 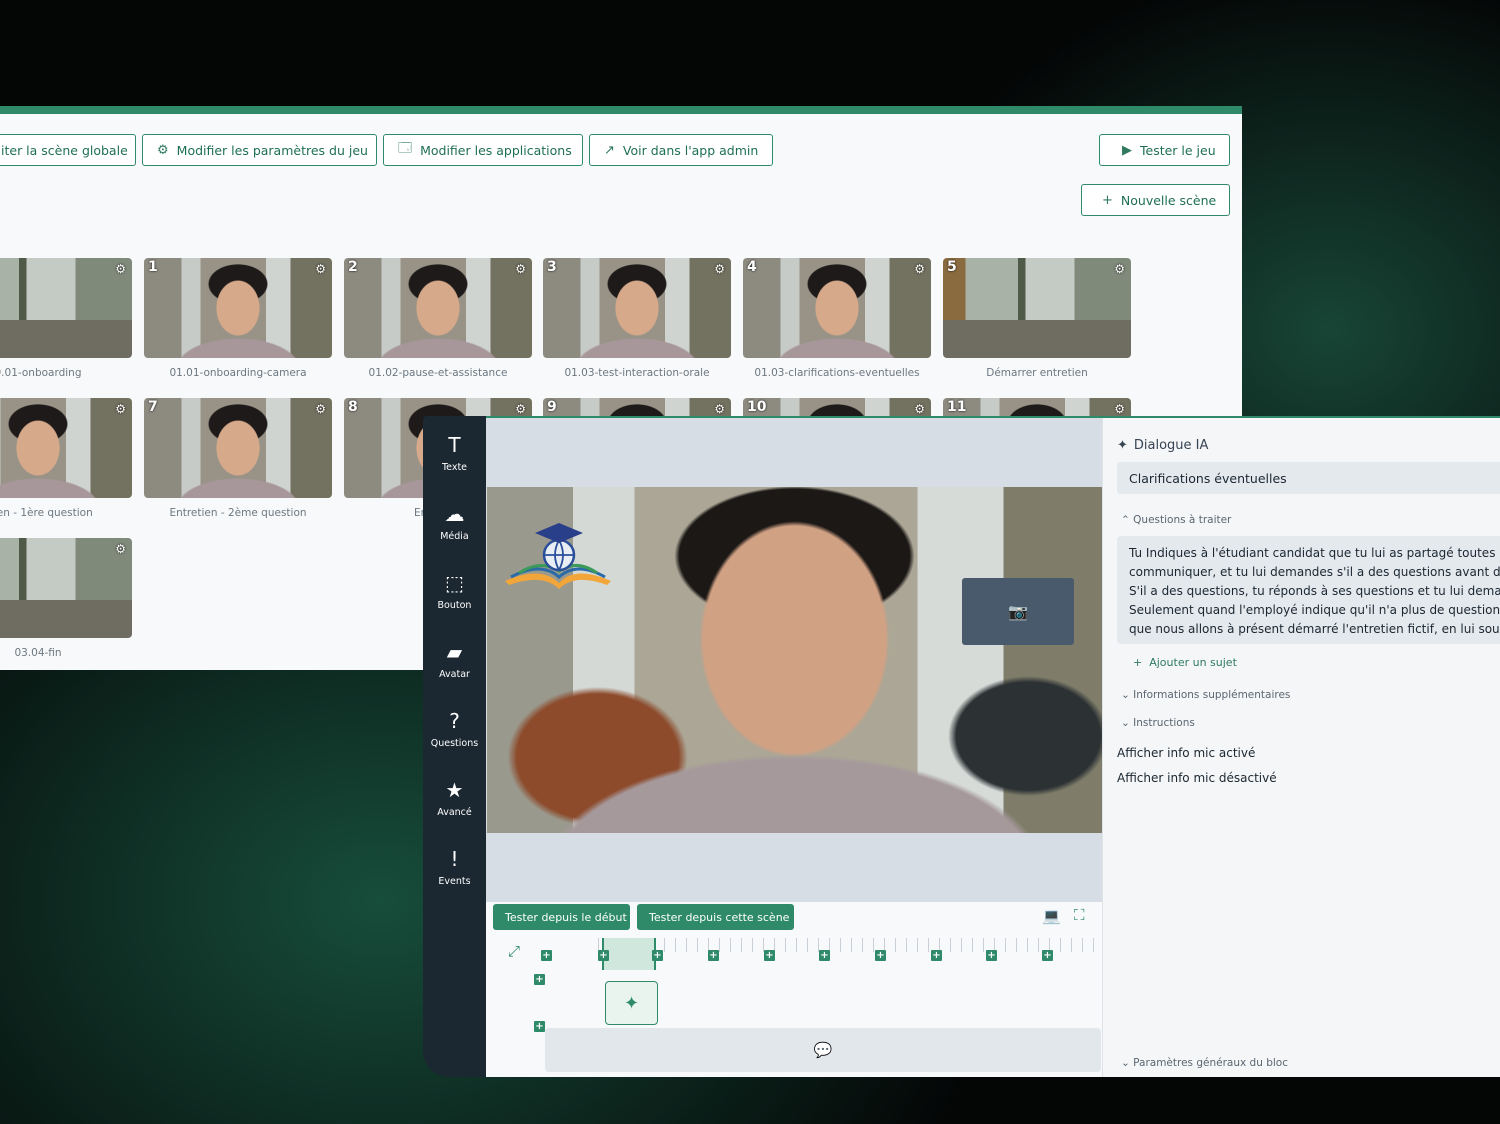 I want to click on scene-card: 3 ⚙ 01.03-test-interaction-orale, so click(x=637, y=318).